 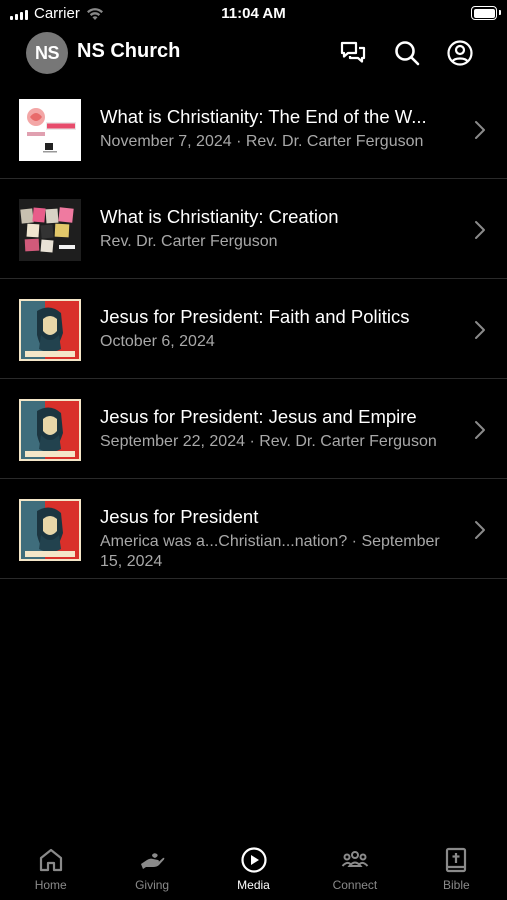 What do you see at coordinates (179, 516) in the screenshot?
I see `media-title: Jesus for President` at bounding box center [179, 516].